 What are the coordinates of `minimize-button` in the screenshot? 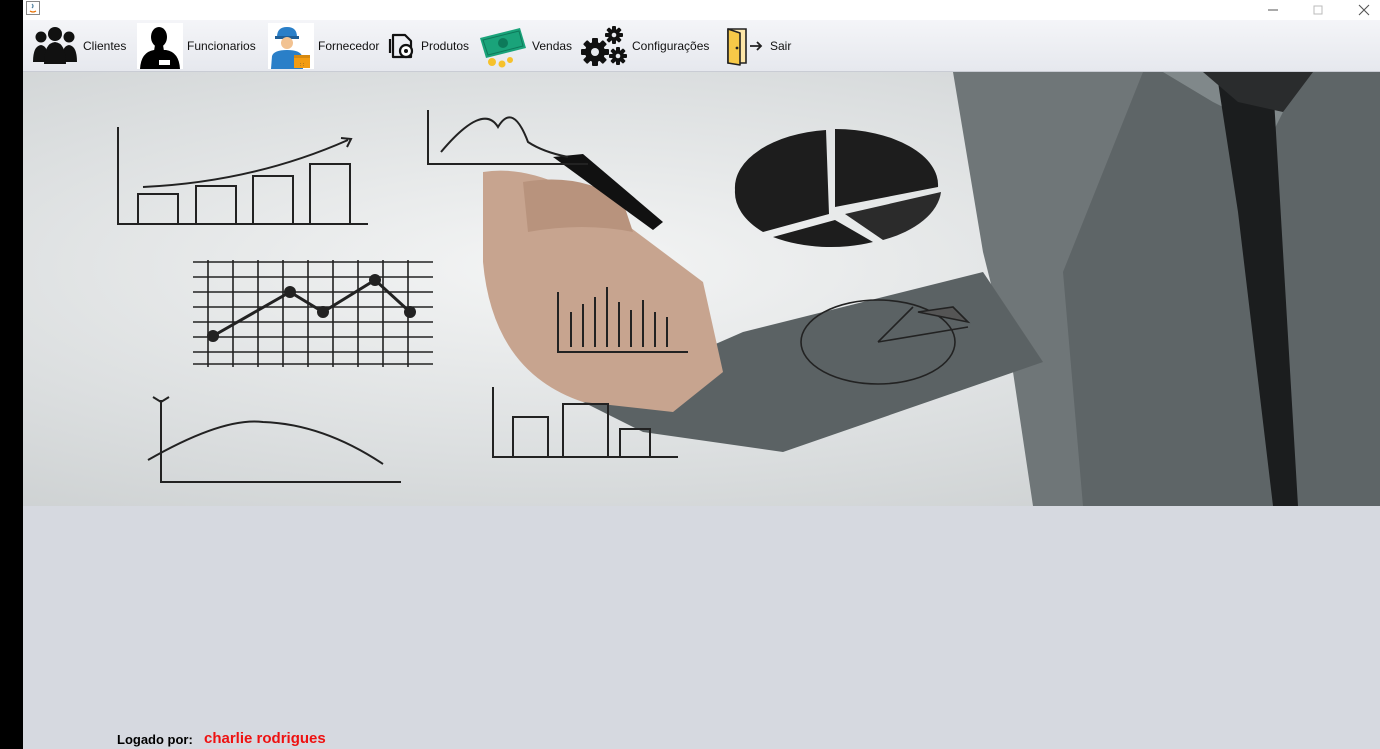 It's located at (1273, 10).